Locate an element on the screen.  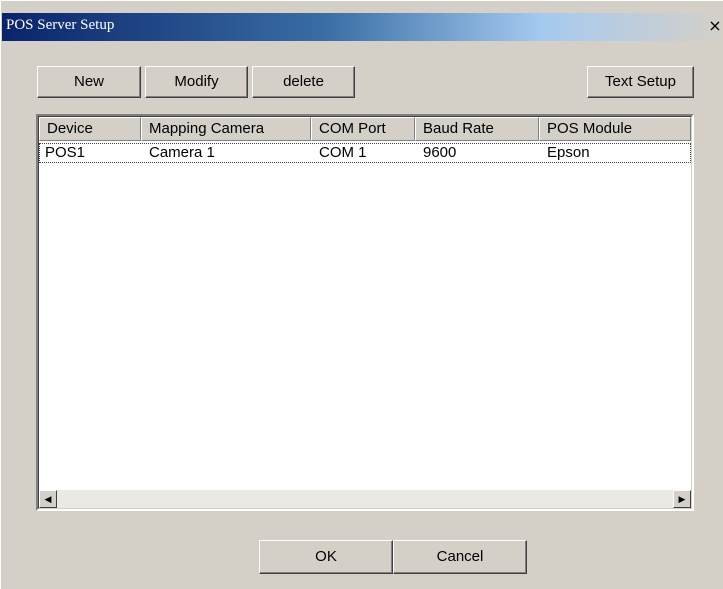
table-row: POS1 Camera 1 COM 1 9600 Epson is located at coordinates (365, 153).